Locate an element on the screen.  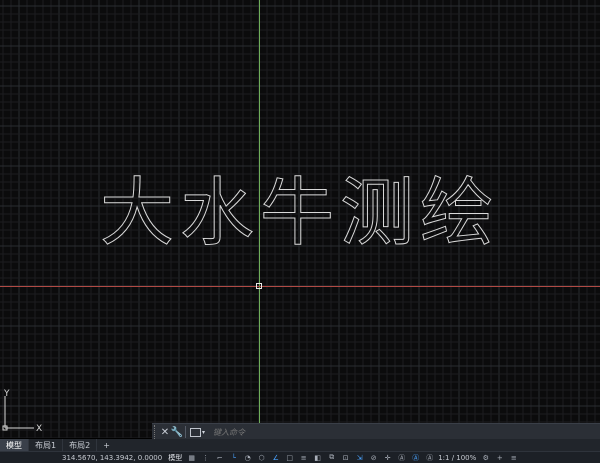
3d-osnap-icon: ⊡ is located at coordinates (345, 458).